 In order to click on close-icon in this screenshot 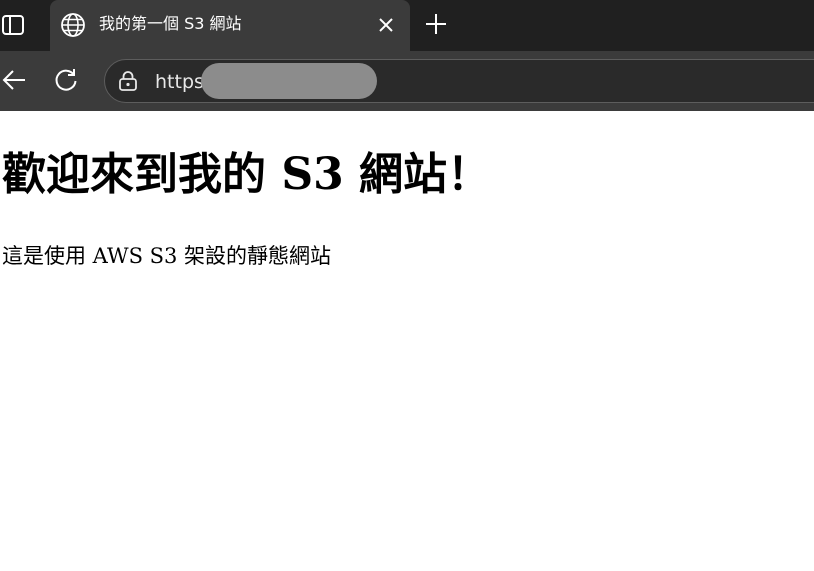, I will do `click(386, 25)`.